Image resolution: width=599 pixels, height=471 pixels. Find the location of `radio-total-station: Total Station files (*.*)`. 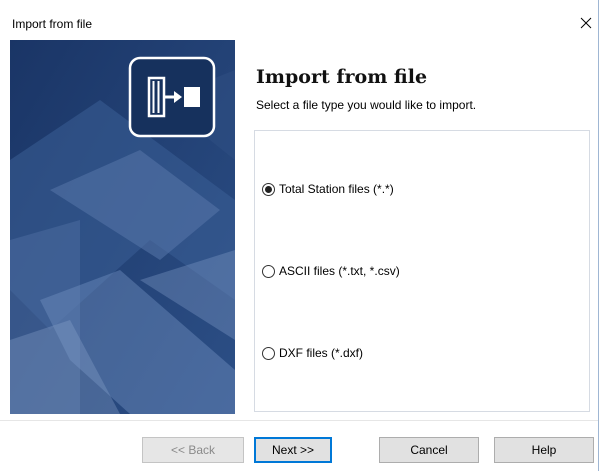

radio-total-station: Total Station files (*.*) is located at coordinates (328, 189).